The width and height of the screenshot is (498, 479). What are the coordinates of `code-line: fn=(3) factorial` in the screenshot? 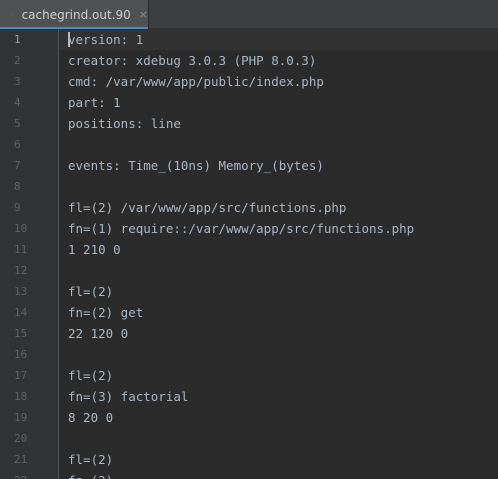 It's located at (128, 396).